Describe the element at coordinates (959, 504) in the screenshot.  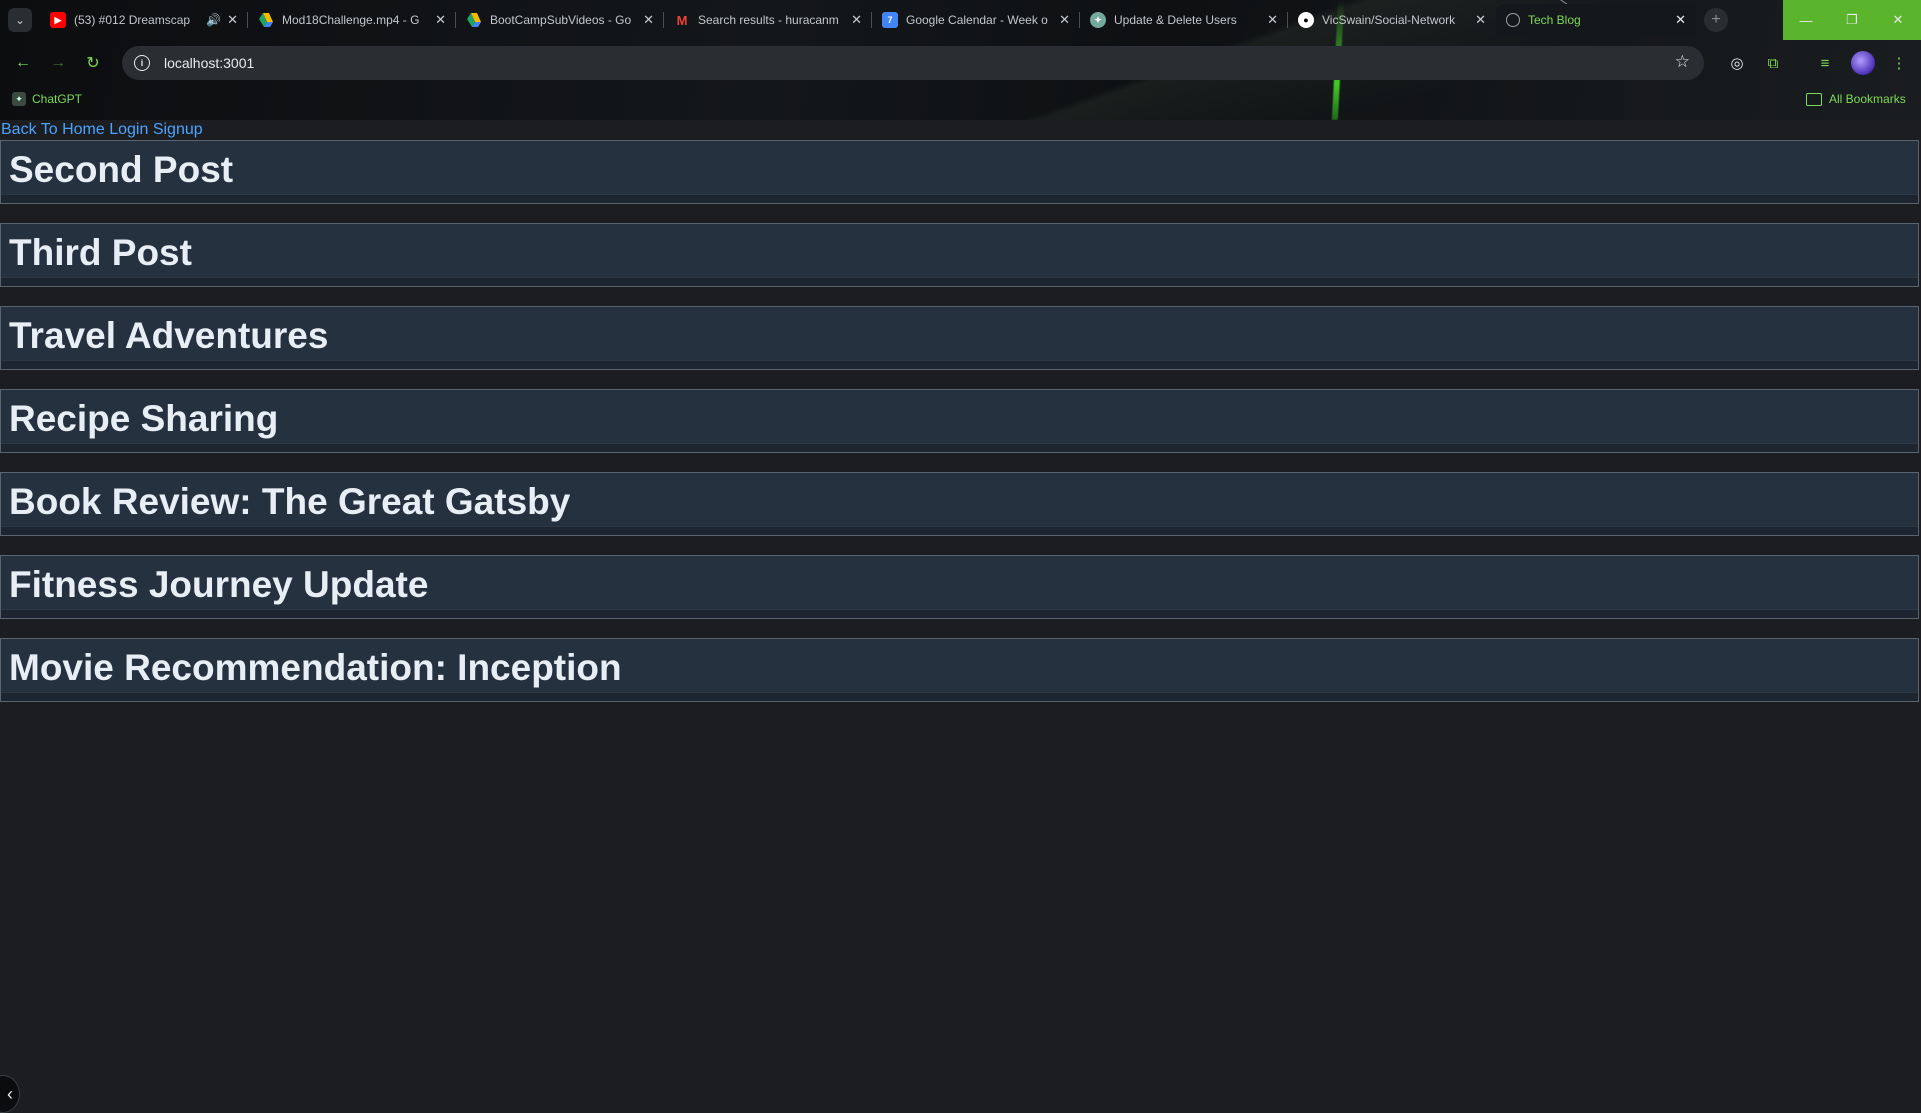
I see `post-card: Book Review: The Great Gatsby` at that location.